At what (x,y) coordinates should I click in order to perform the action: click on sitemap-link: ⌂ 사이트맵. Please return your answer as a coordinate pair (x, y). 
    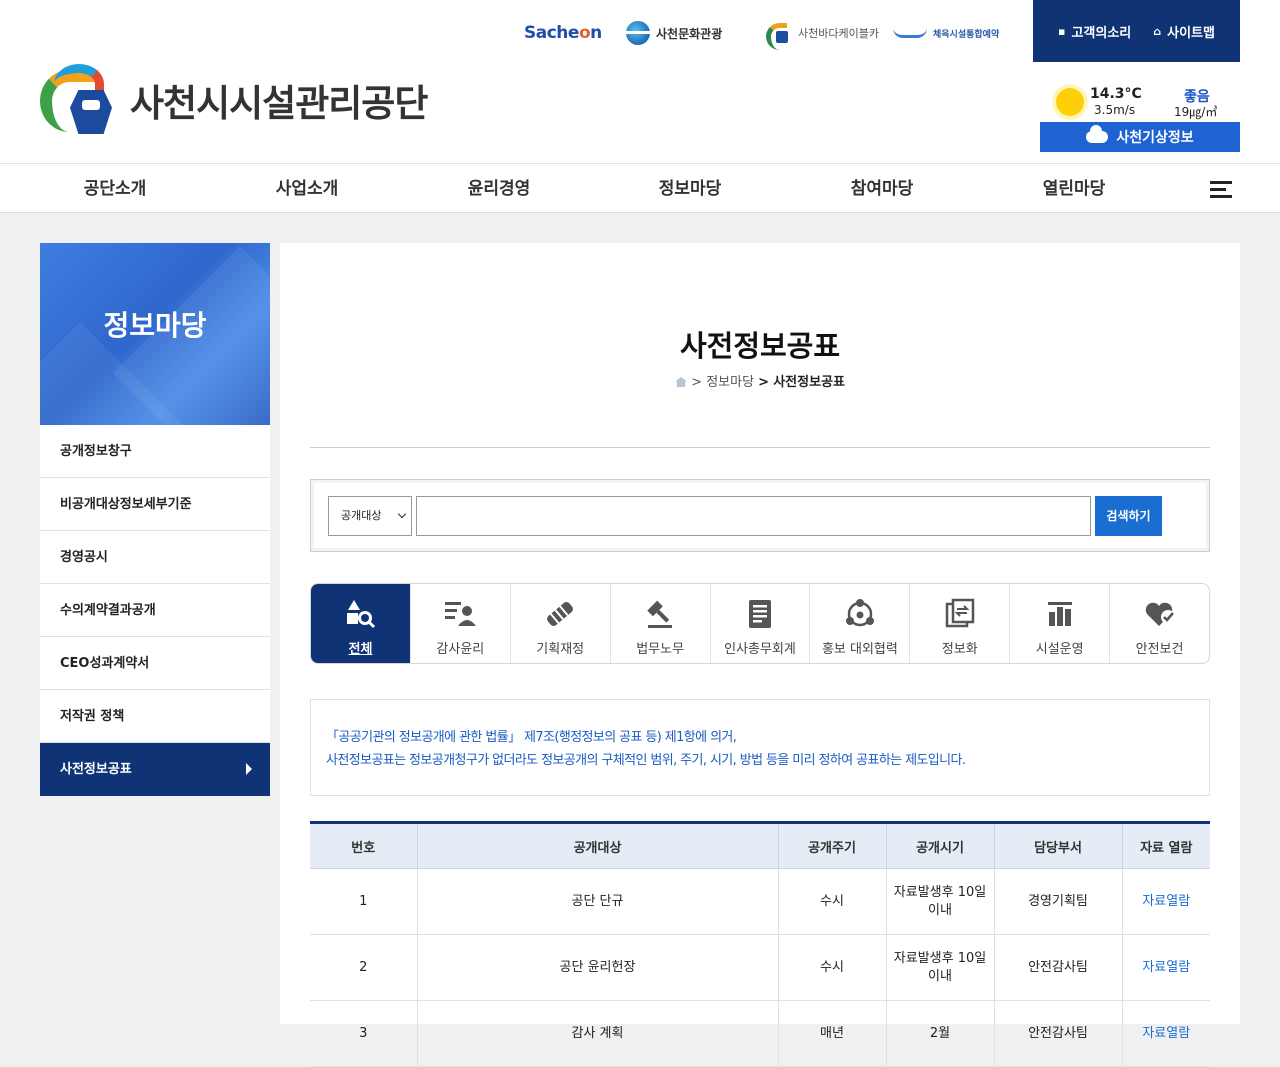
    Looking at the image, I should click on (1184, 31).